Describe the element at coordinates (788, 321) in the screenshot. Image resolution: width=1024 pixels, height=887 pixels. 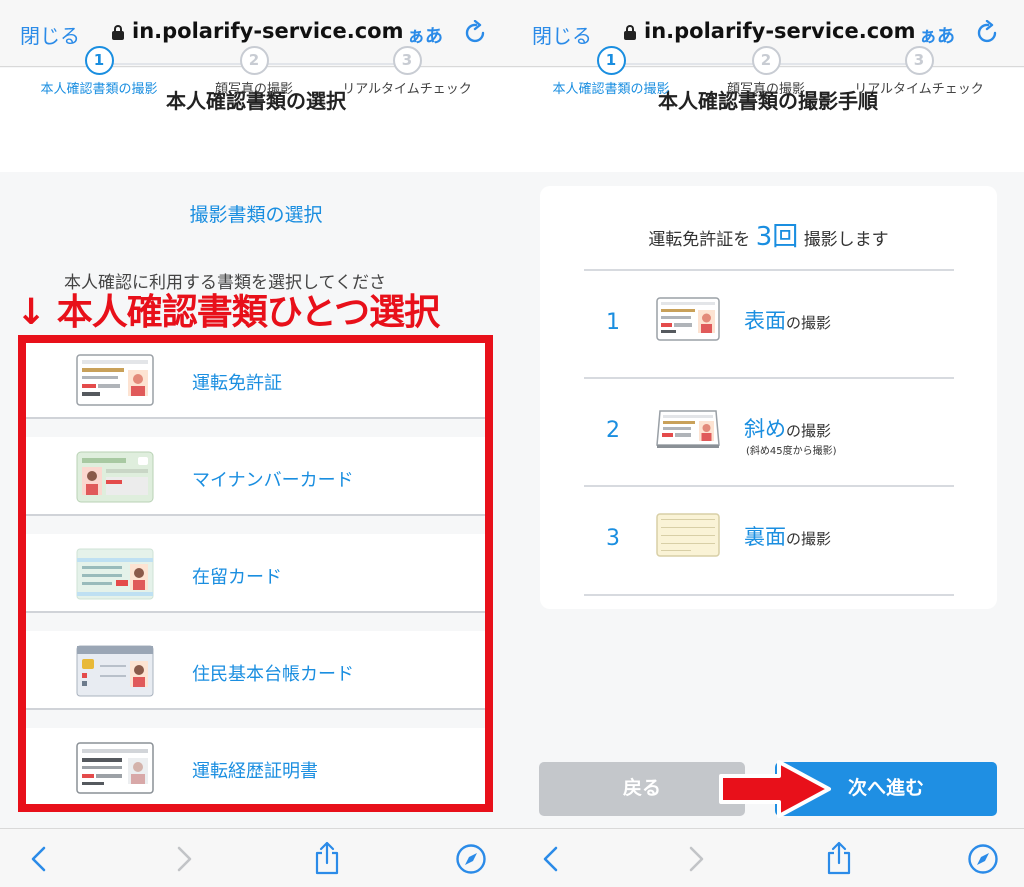
I see `shot-title: 表面の撮影` at that location.